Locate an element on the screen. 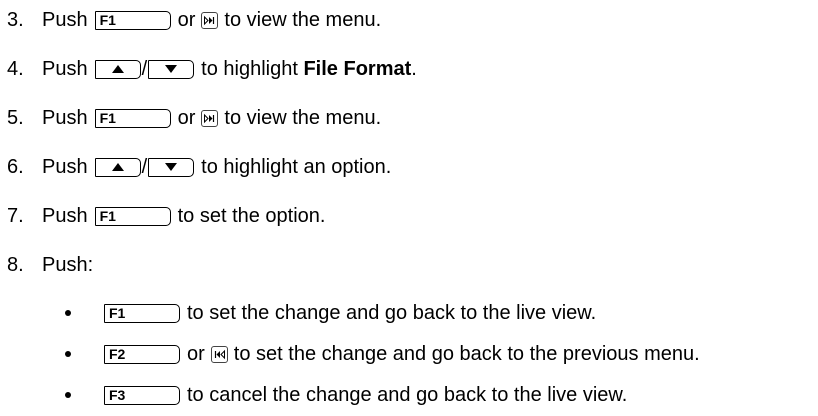  step-text-end: . is located at coordinates (414, 69).